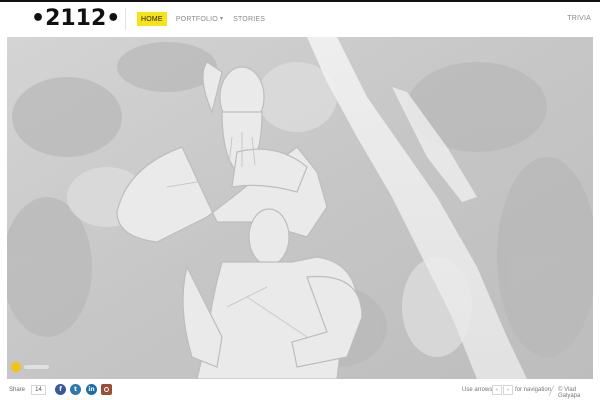 The height and width of the screenshot is (400, 600). I want to click on twitter-icon: t, so click(75, 389).